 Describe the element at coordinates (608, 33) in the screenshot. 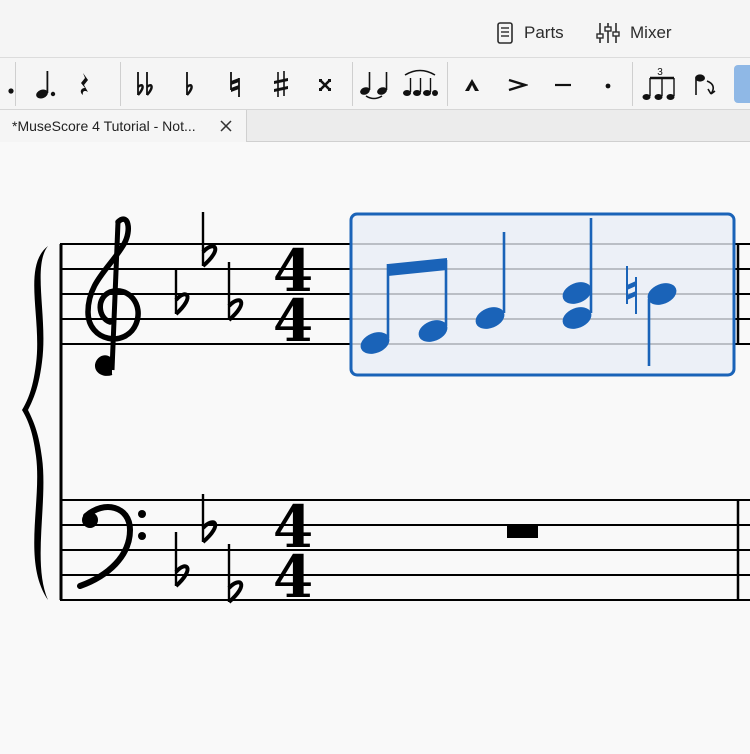

I see `mixer-icon` at that location.